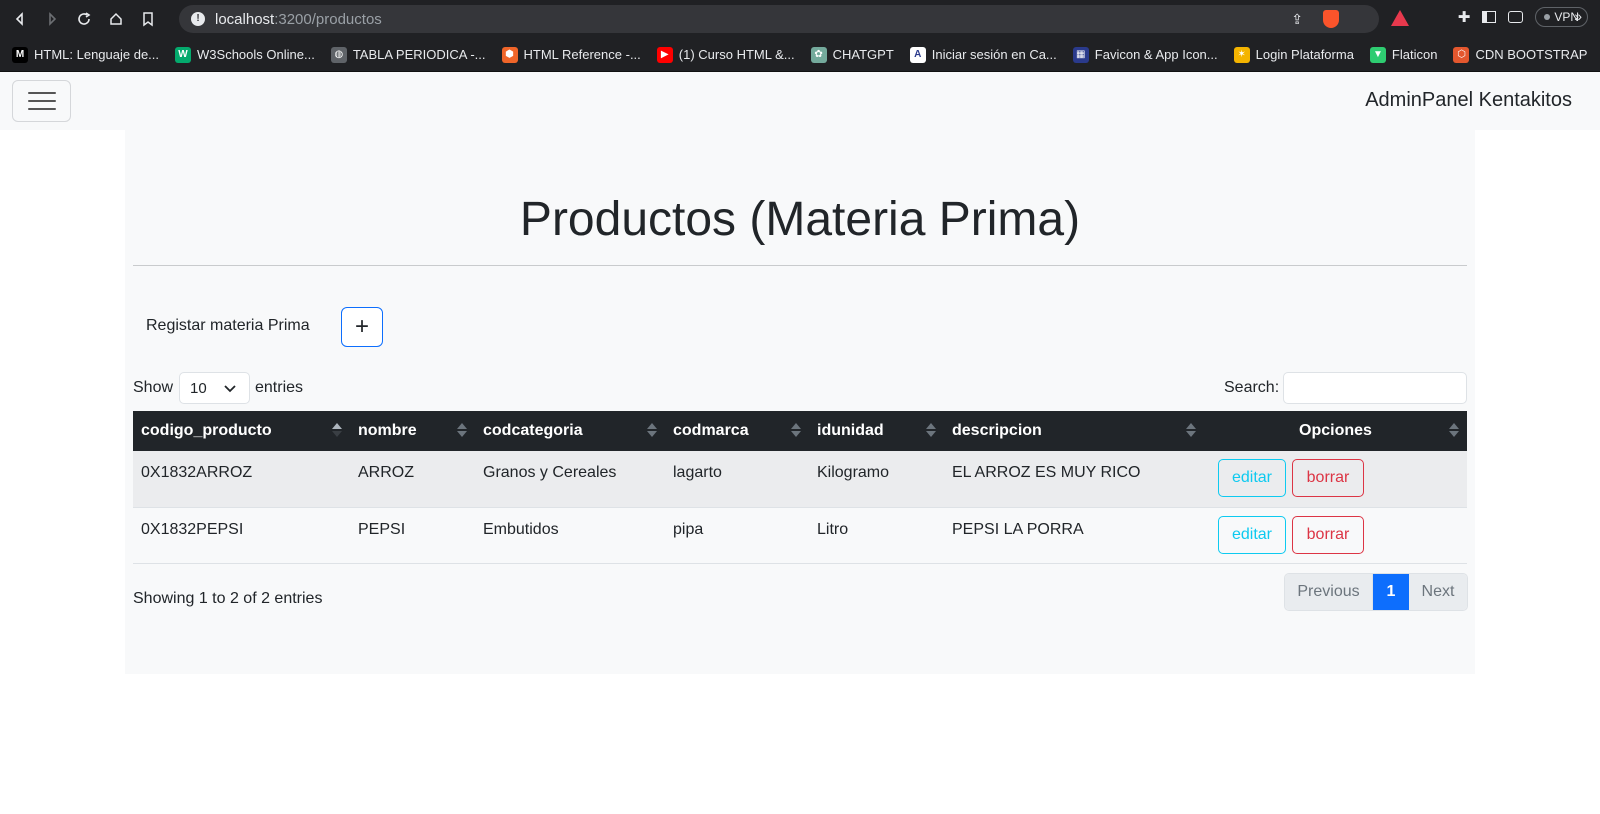 Image resolution: width=1600 pixels, height=814 pixels. I want to click on bookmark-label: Flaticon, so click(1414, 54).